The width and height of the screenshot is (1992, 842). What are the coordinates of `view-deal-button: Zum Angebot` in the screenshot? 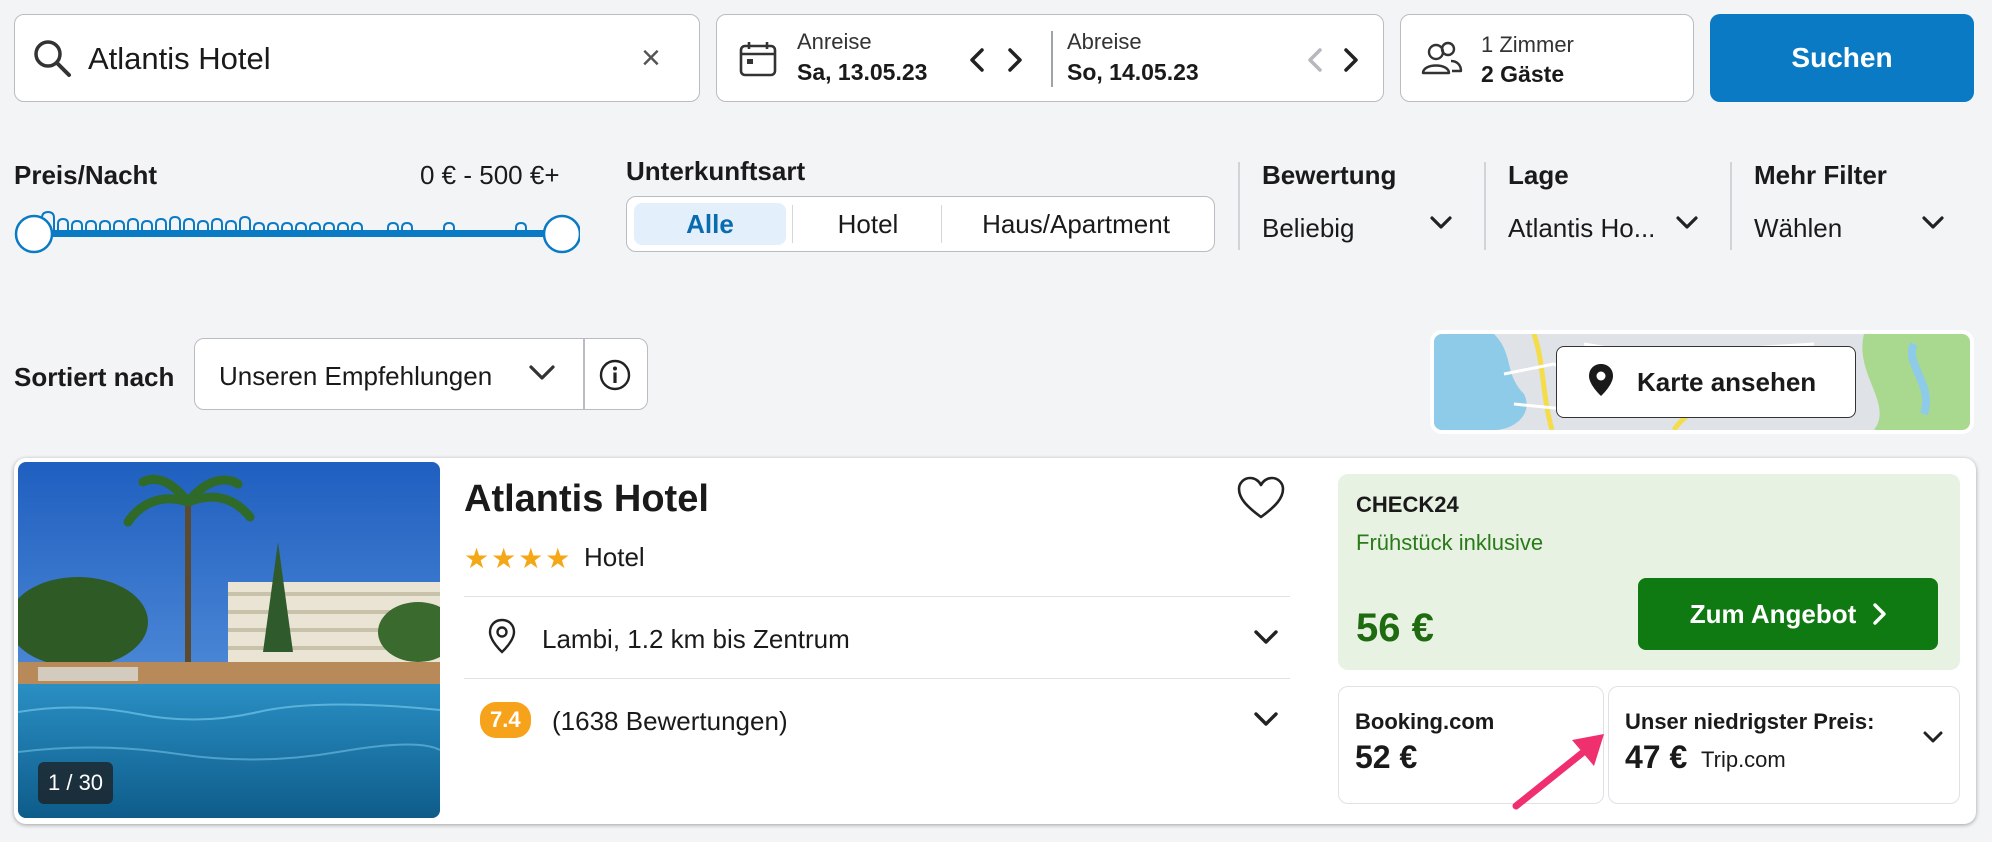 It's located at (1788, 614).